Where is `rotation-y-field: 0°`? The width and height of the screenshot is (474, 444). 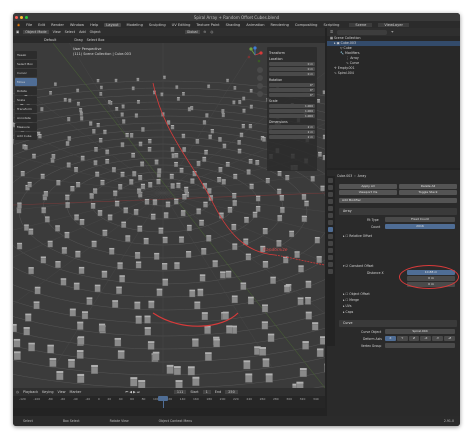 rotation-y-field: 0° is located at coordinates (292, 90).